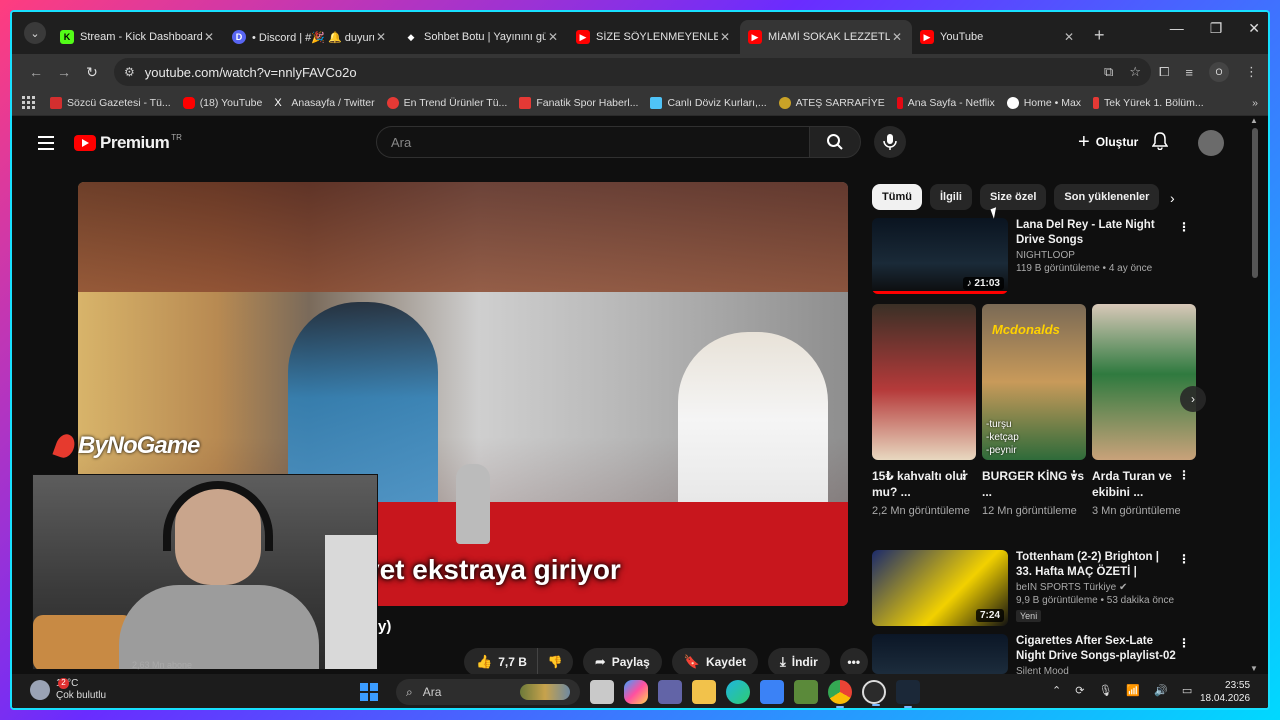  What do you see at coordinates (64, 72) in the screenshot?
I see `forward-icon: →` at bounding box center [64, 72].